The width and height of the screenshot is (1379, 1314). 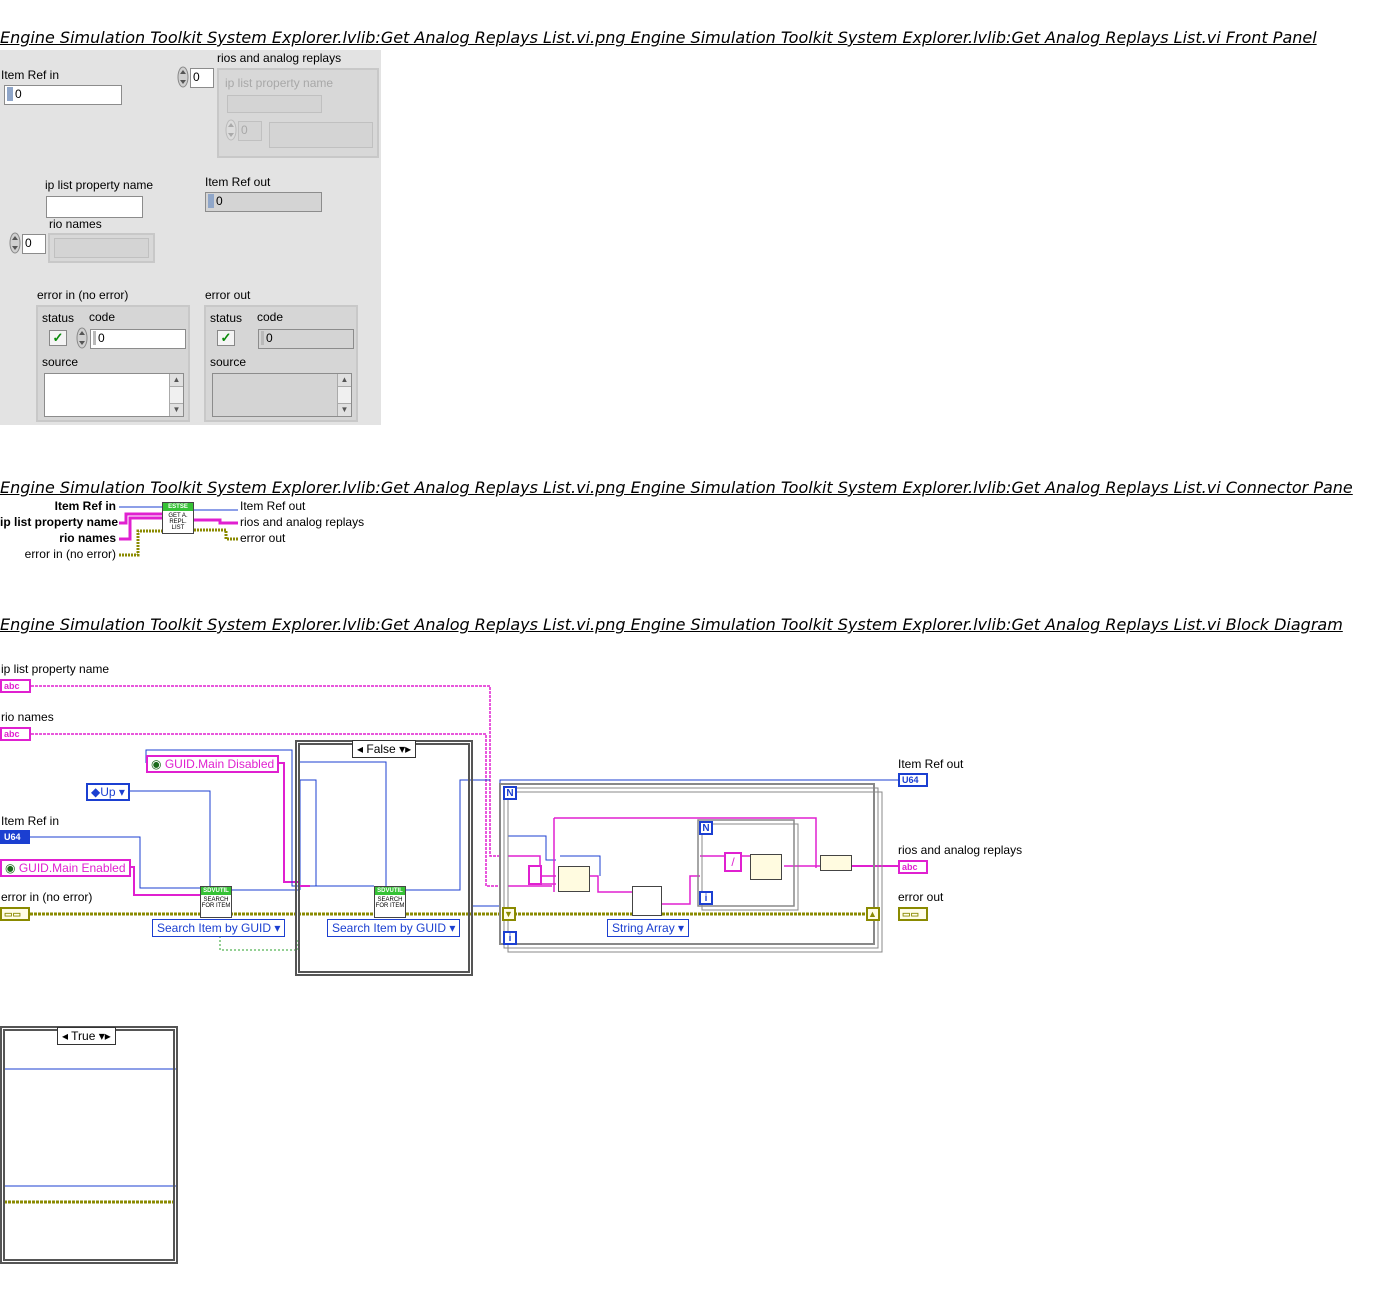 I want to click on inner-ip-list-field, so click(x=274, y=104).